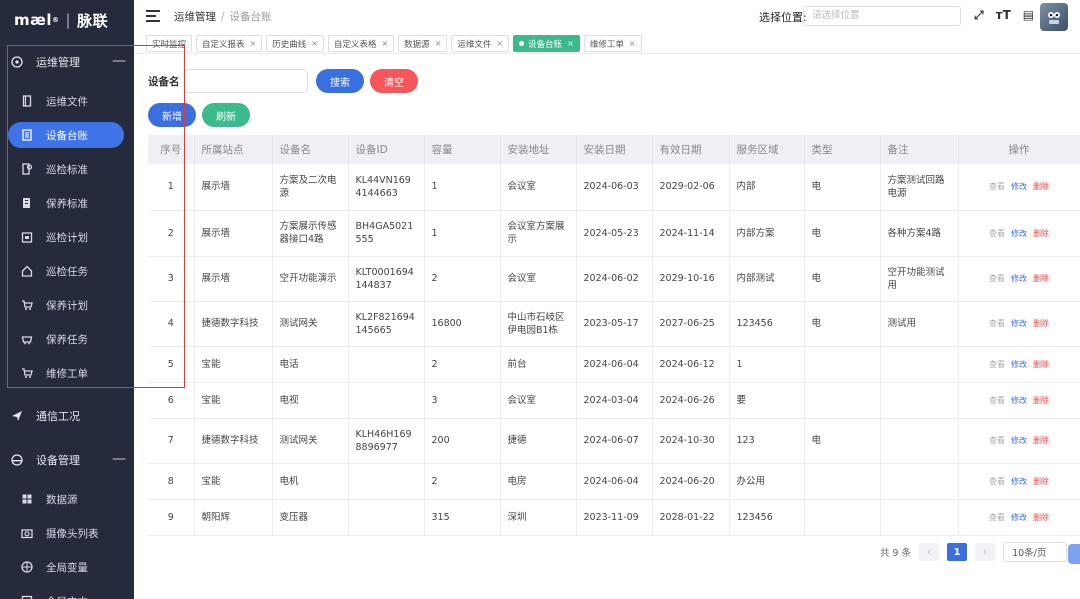  Describe the element at coordinates (767, 517) in the screenshot. I see `table-cell: 123456` at that location.